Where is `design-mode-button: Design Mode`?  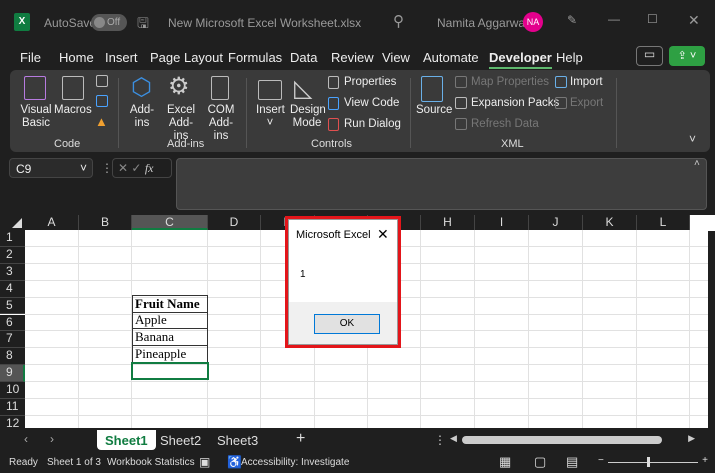
design-mode-button: Design Mode is located at coordinates (308, 117).